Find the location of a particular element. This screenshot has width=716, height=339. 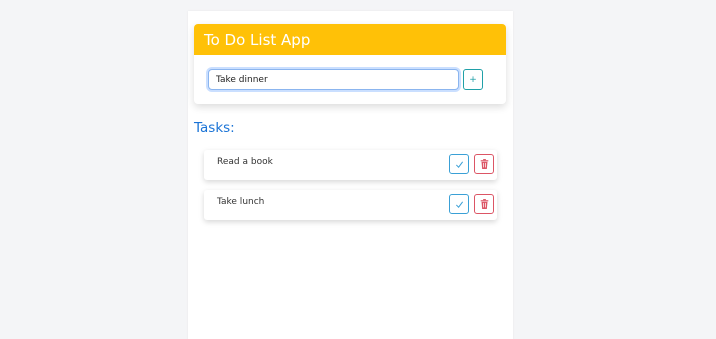

task-text: Read a book is located at coordinates (245, 162).